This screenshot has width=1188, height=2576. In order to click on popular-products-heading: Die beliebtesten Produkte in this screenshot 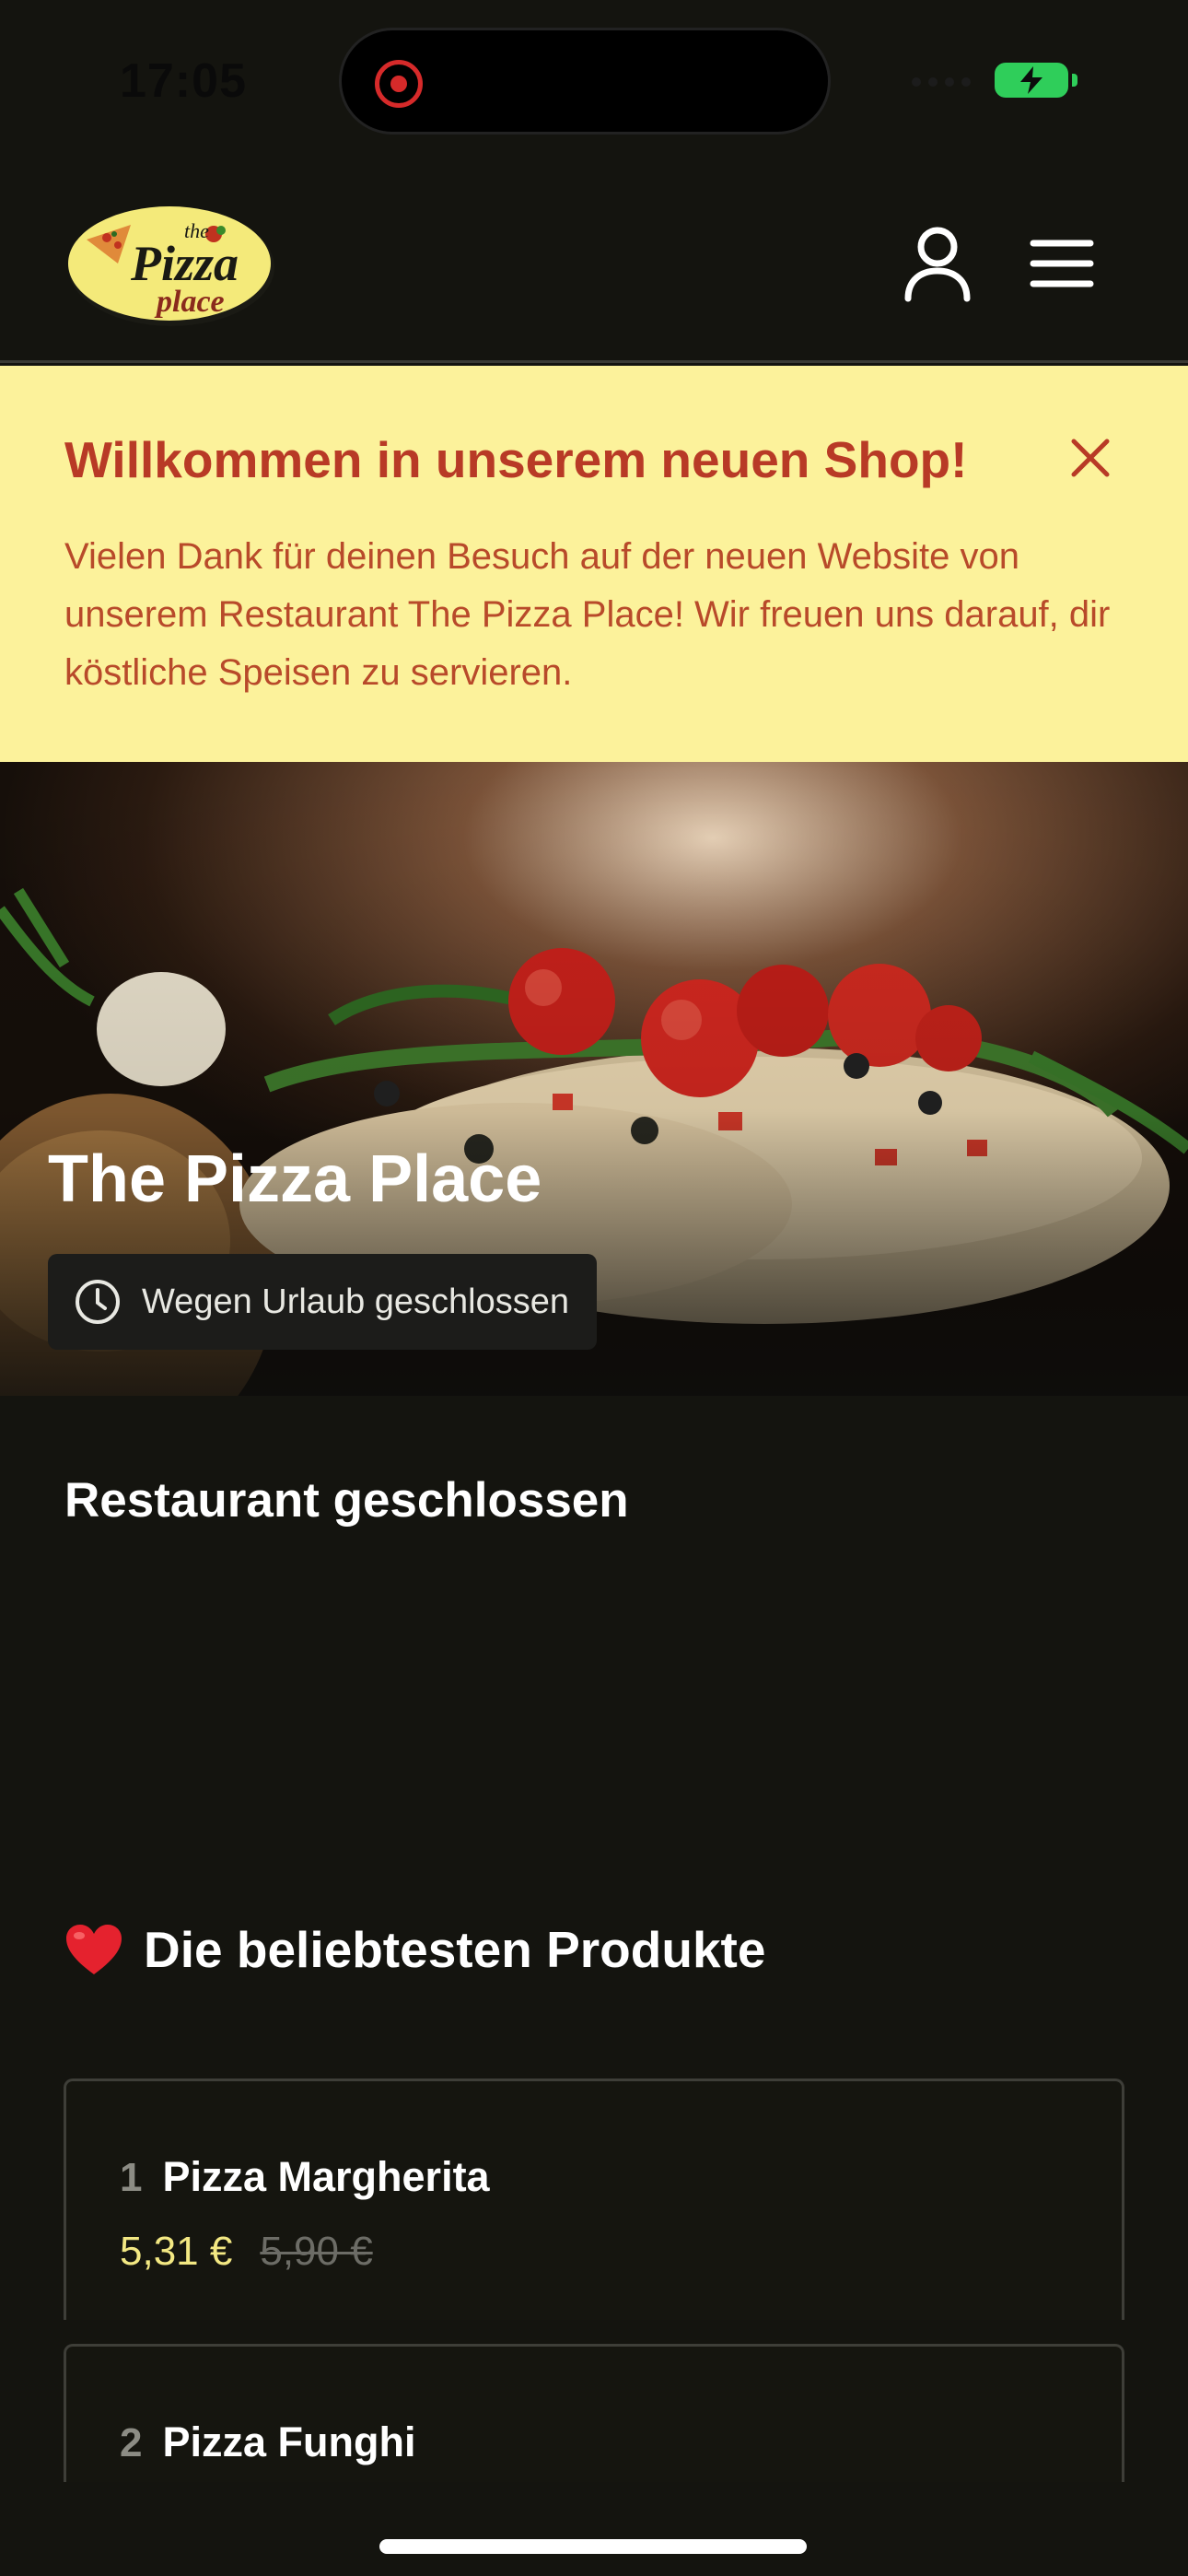, I will do `click(414, 1949)`.